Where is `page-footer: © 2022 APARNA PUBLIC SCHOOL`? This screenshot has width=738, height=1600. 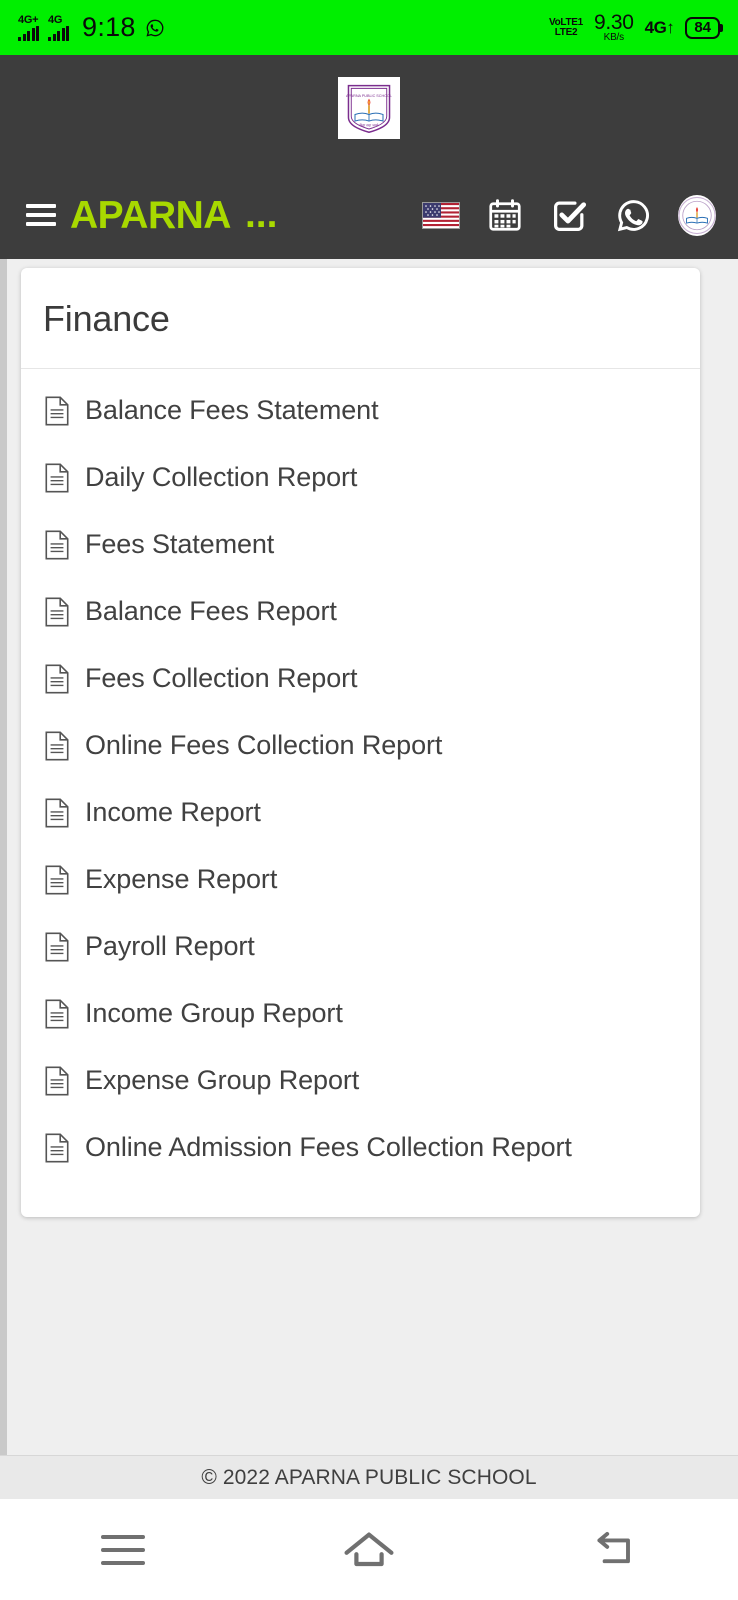 page-footer: © 2022 APARNA PUBLIC SCHOOL is located at coordinates (369, 1477).